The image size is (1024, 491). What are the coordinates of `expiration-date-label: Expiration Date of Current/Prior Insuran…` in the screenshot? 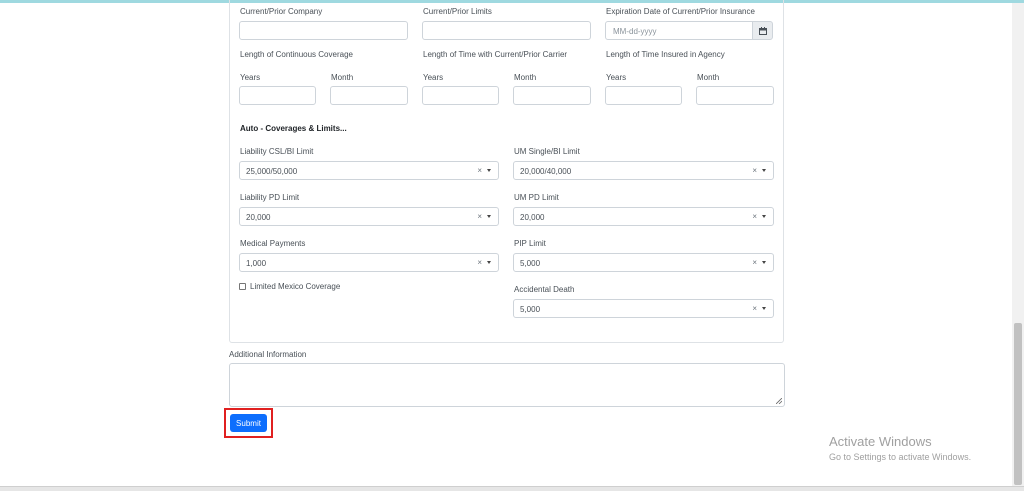 It's located at (680, 11).